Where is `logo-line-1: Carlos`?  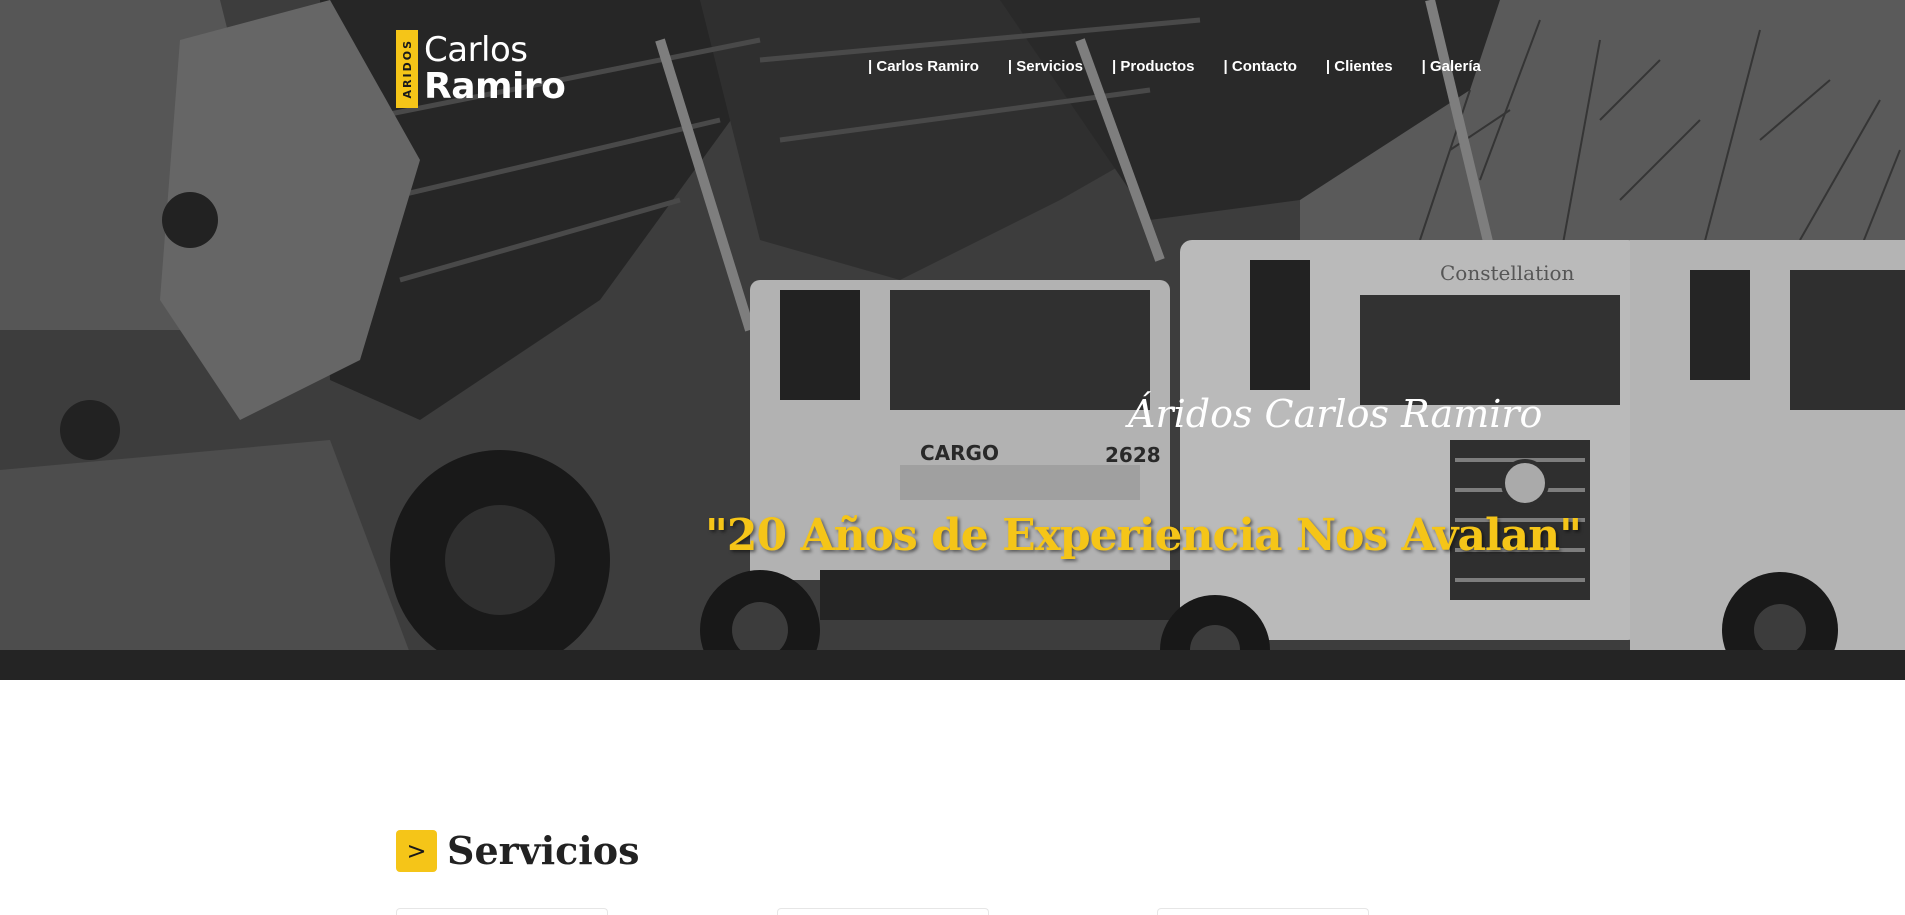
logo-line-1: Carlos is located at coordinates (476, 50).